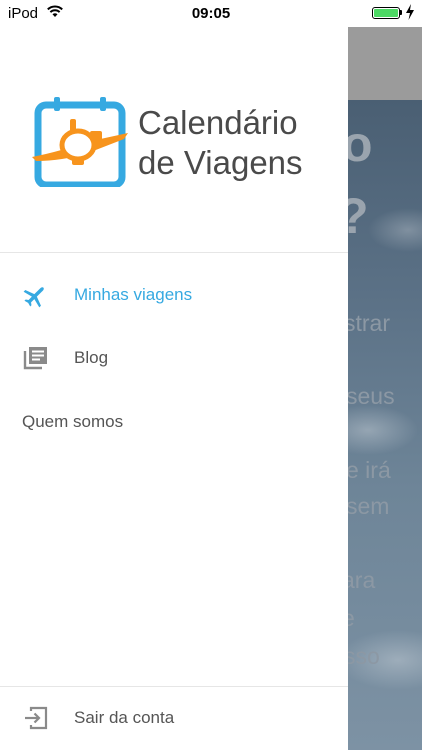 The height and width of the screenshot is (750, 422). I want to click on clock: 09:05, so click(211, 13).